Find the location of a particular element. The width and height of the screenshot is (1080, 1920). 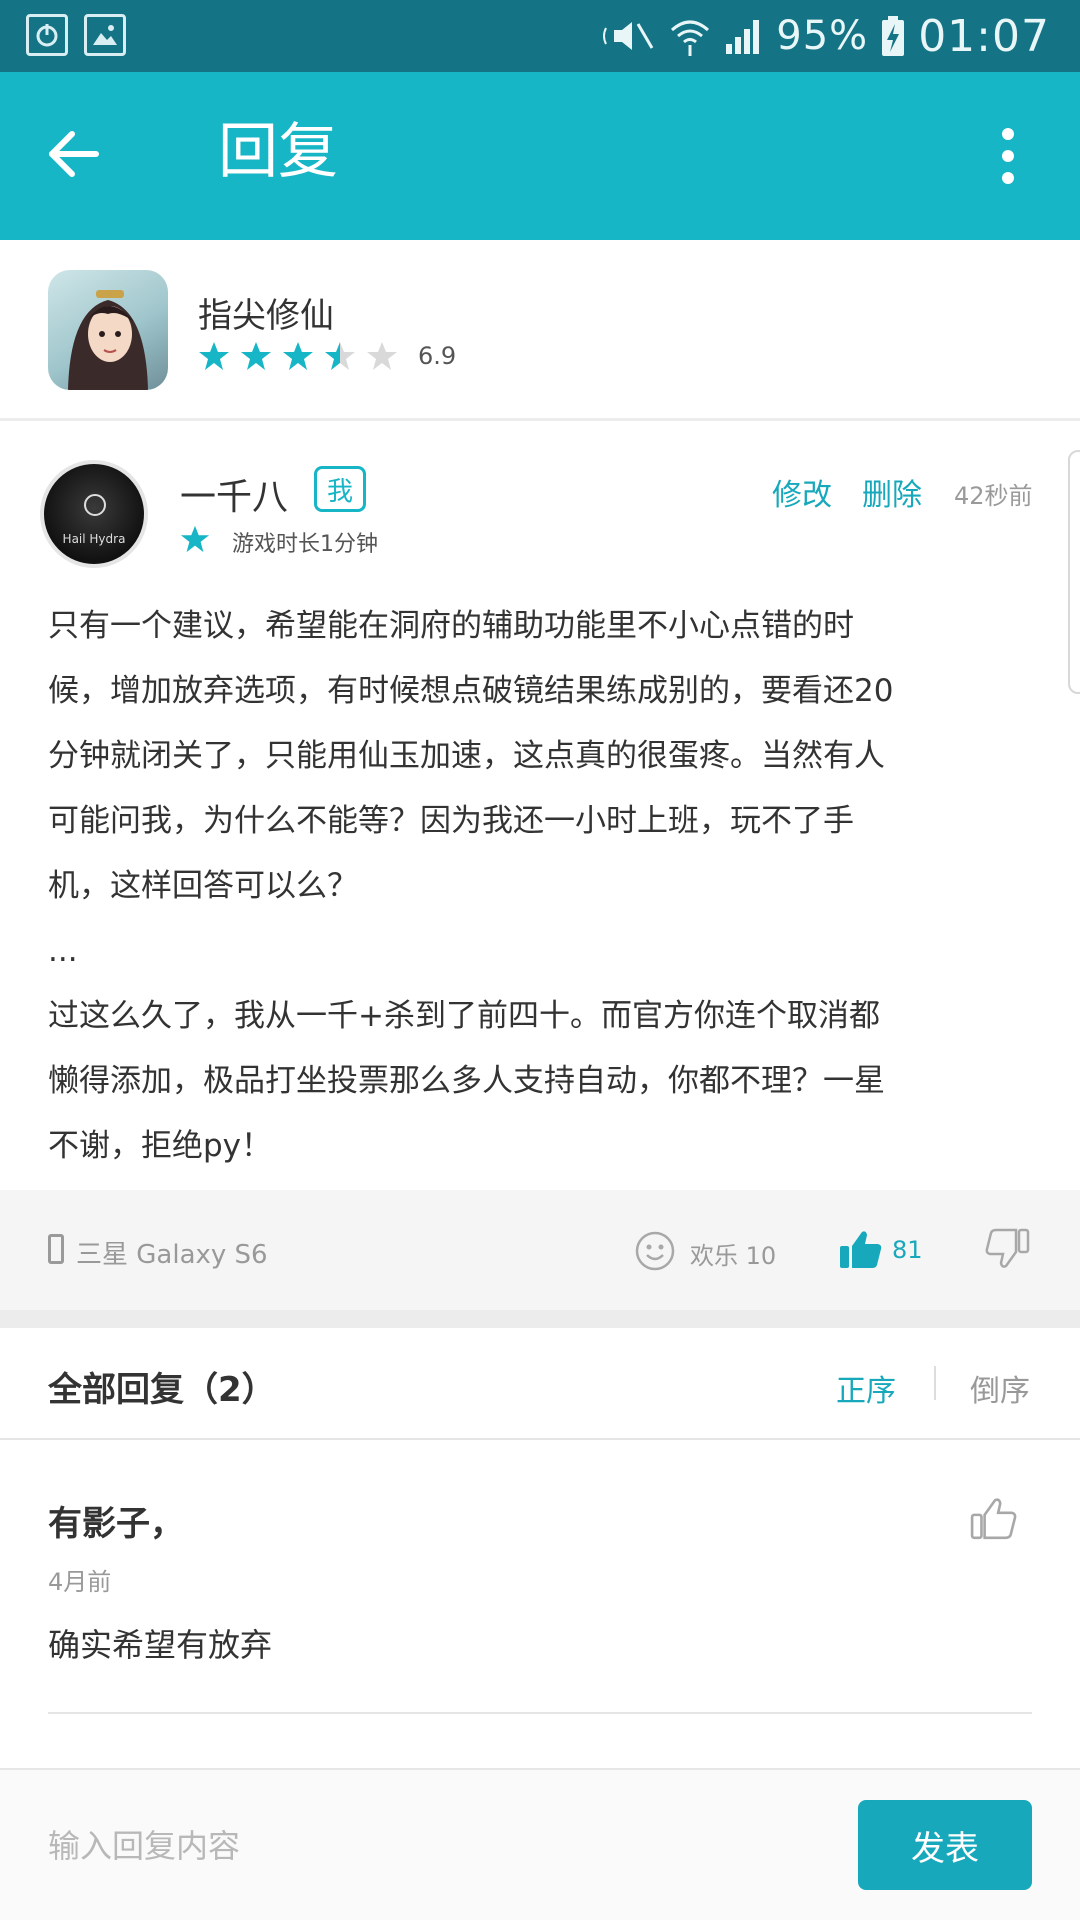

reply-author: 有影子， is located at coordinates (116, 1520).